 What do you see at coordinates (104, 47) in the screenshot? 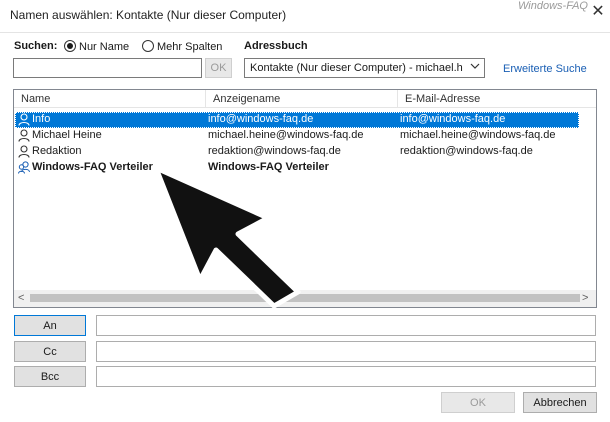
I see `radio-name-only-label: Nur Name` at bounding box center [104, 47].